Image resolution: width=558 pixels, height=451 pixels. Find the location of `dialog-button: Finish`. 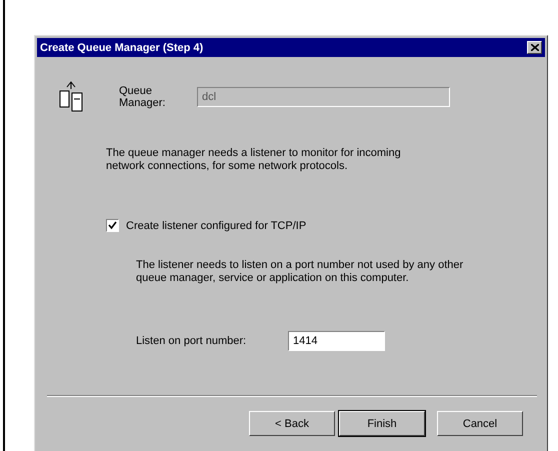

dialog-button: Finish is located at coordinates (382, 423).